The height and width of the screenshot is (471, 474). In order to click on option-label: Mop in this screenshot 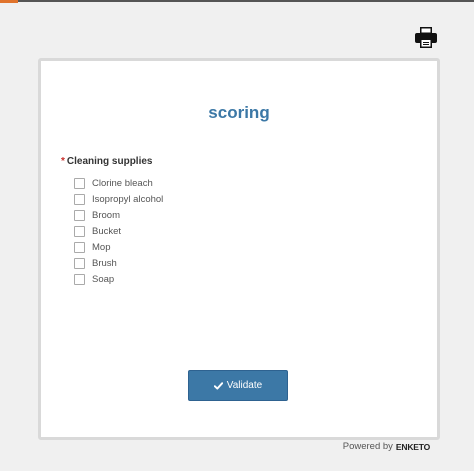, I will do `click(101, 247)`.